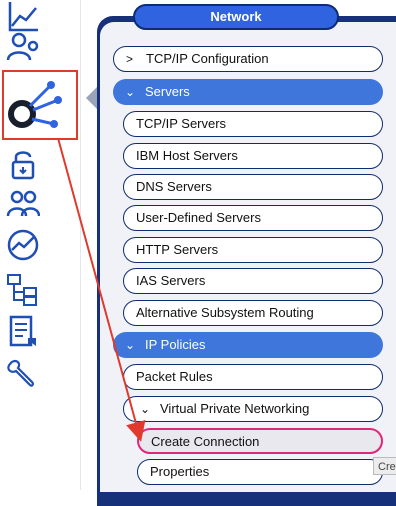  Describe the element at coordinates (384, 466) in the screenshot. I see `tooltip: Cre` at that location.